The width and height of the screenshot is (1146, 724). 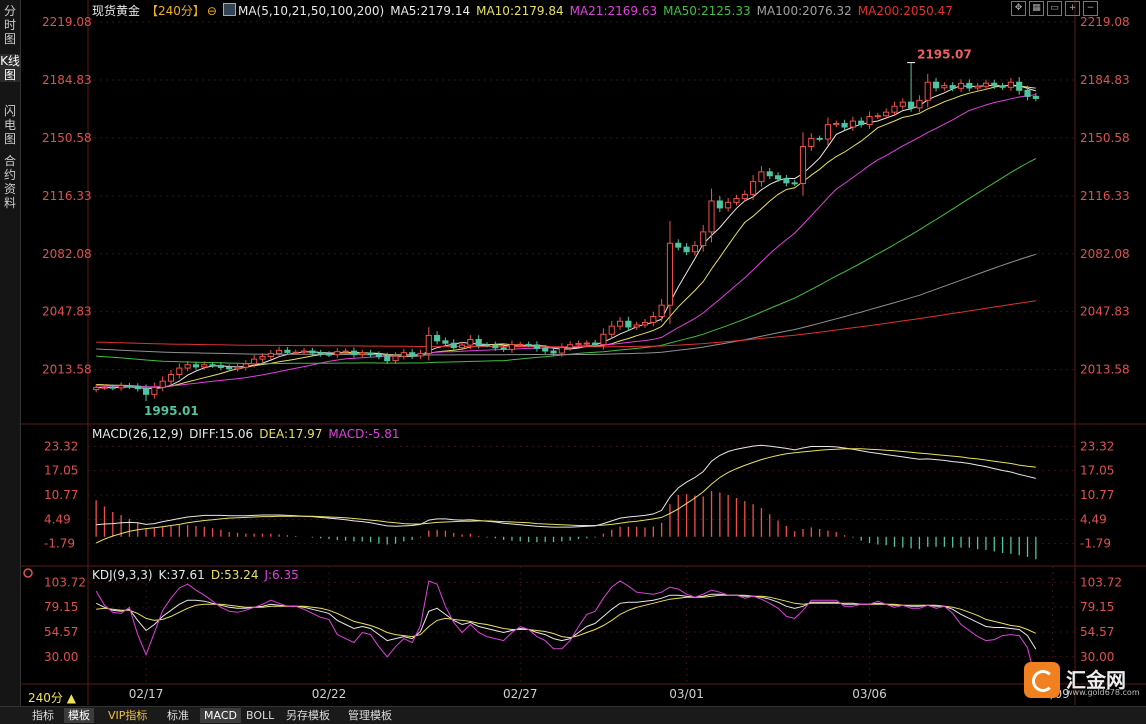 I want to click on macd-tick-right: 4.49, so click(x=1093, y=519).